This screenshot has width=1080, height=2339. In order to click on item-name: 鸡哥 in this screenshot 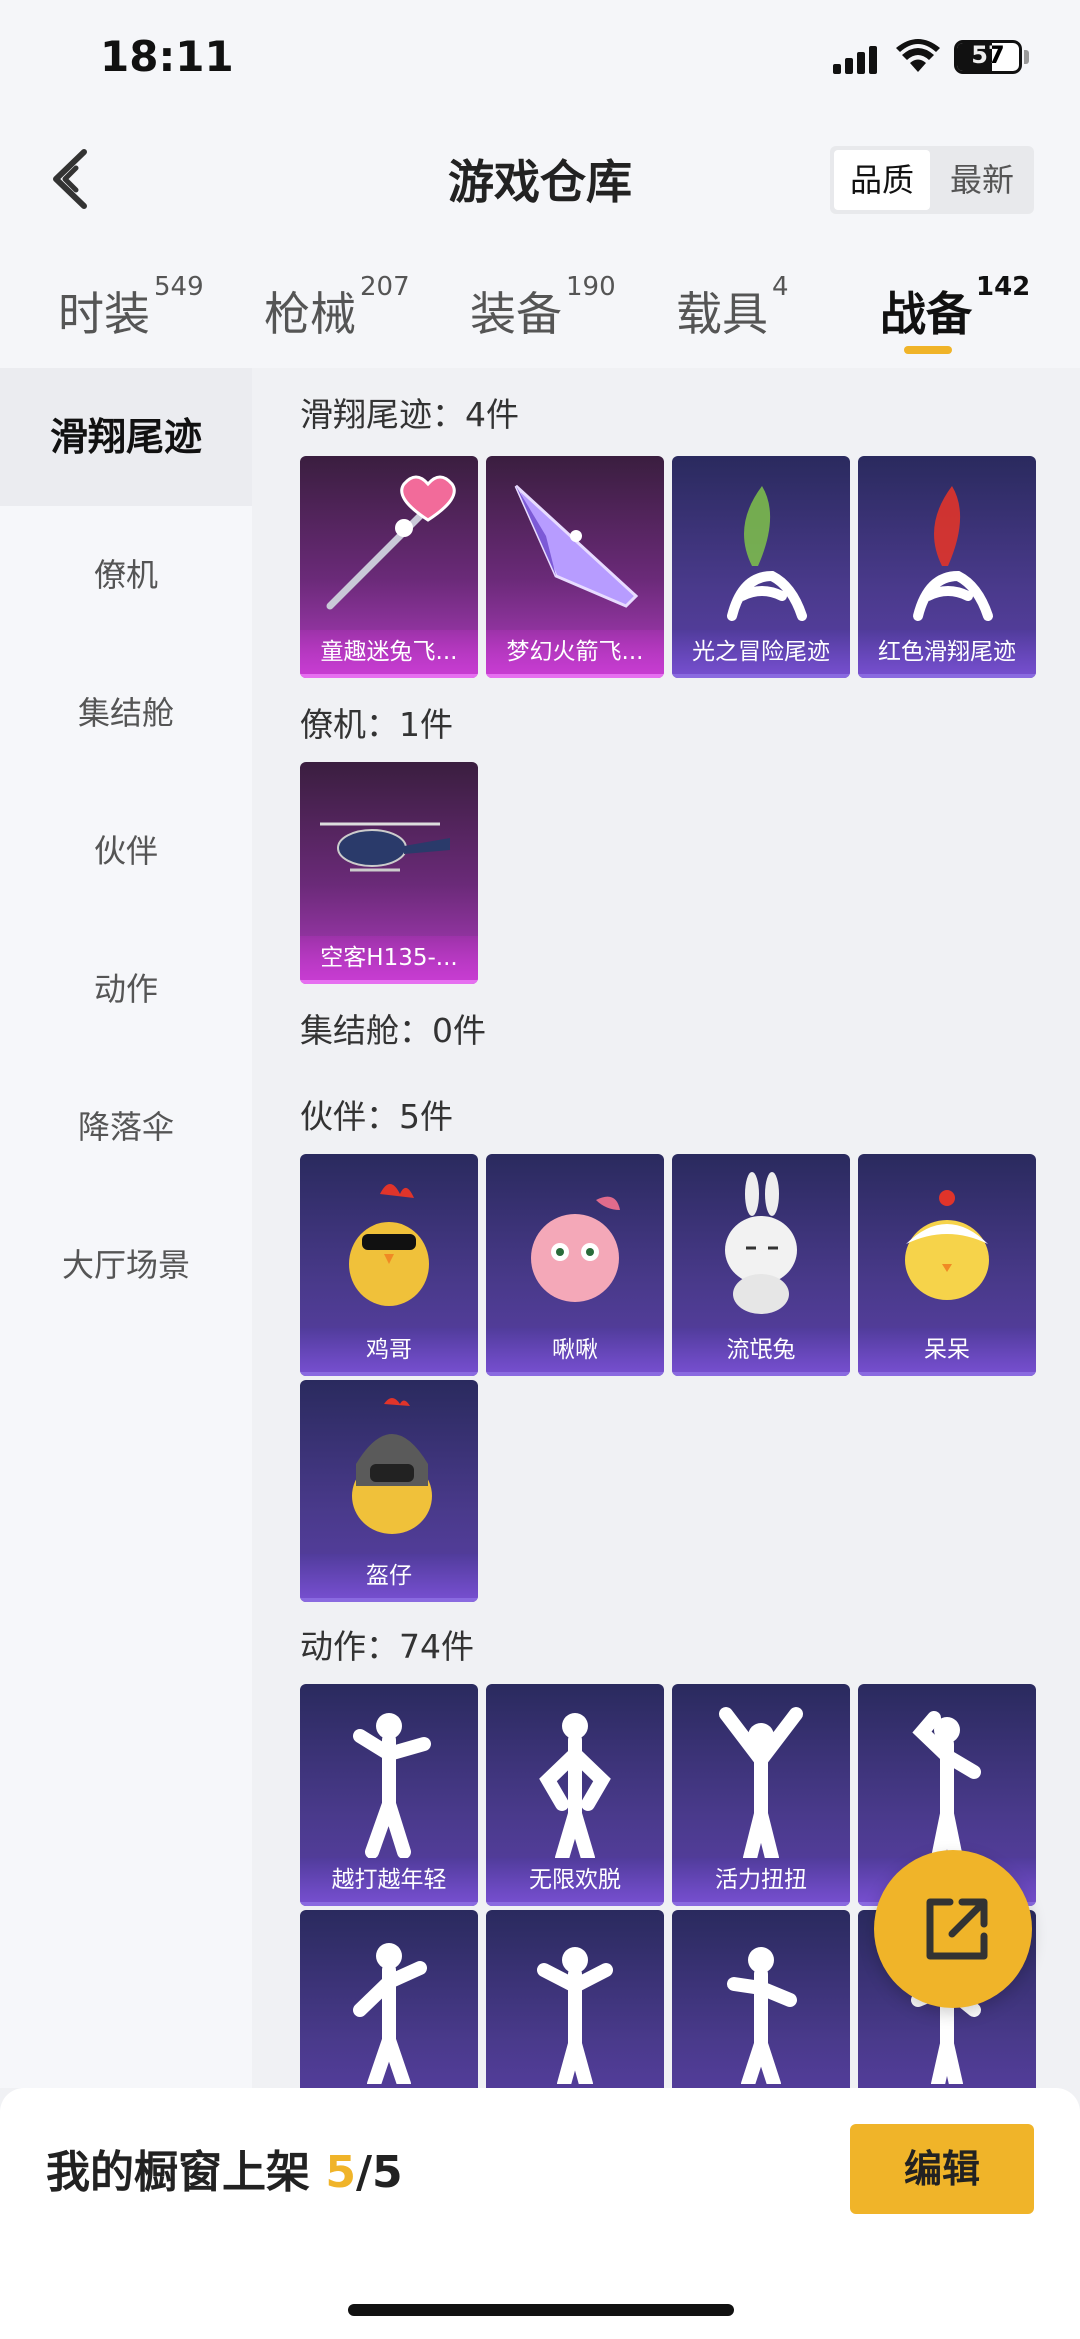, I will do `click(389, 1352)`.